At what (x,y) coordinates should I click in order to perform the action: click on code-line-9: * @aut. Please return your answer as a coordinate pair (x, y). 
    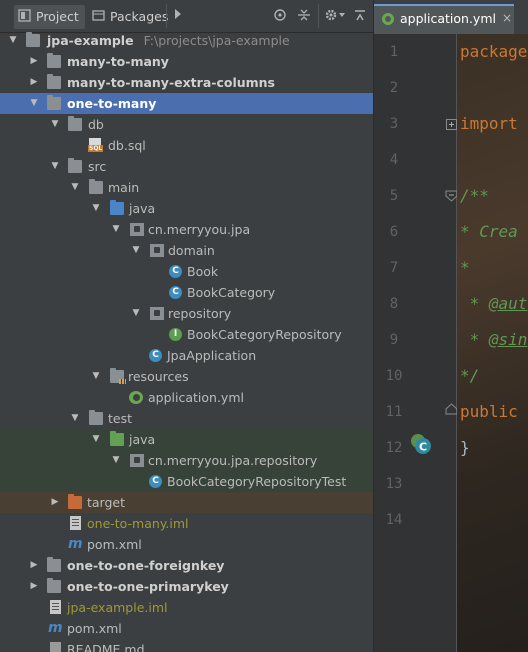
    Looking at the image, I should click on (494, 303).